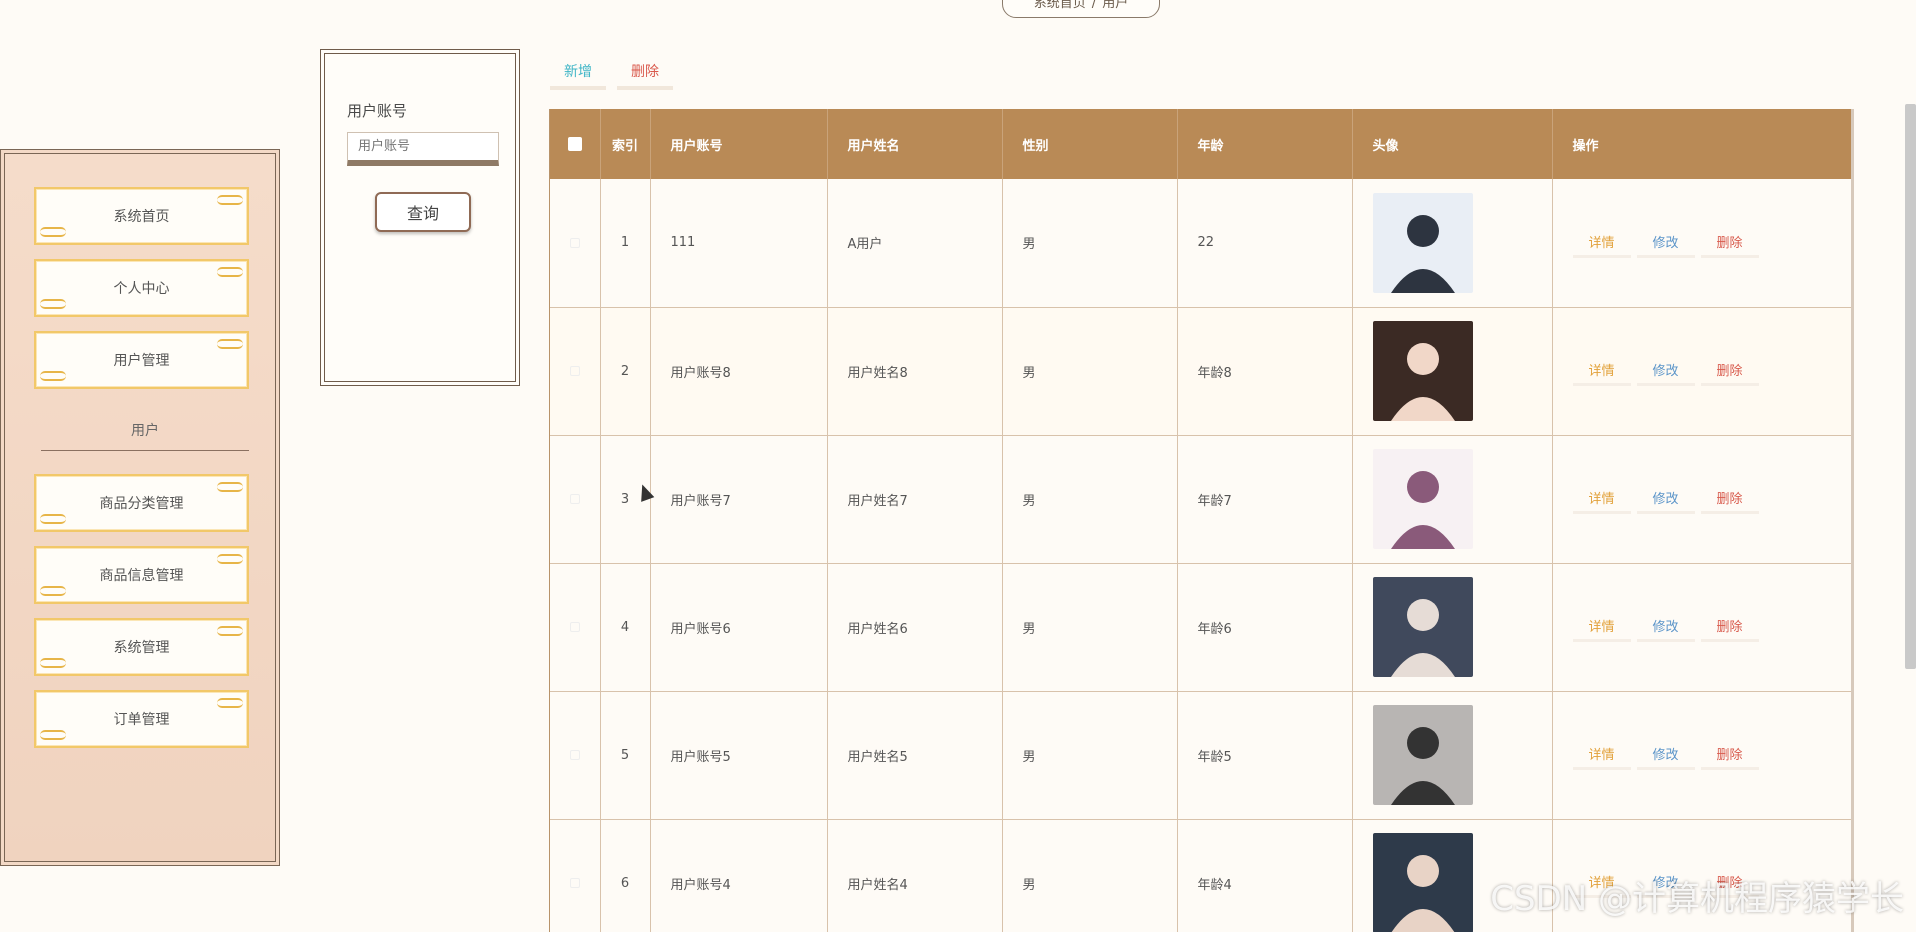 The width and height of the screenshot is (1916, 932). I want to click on sidebar-item-label: 系统首页, so click(141, 217).